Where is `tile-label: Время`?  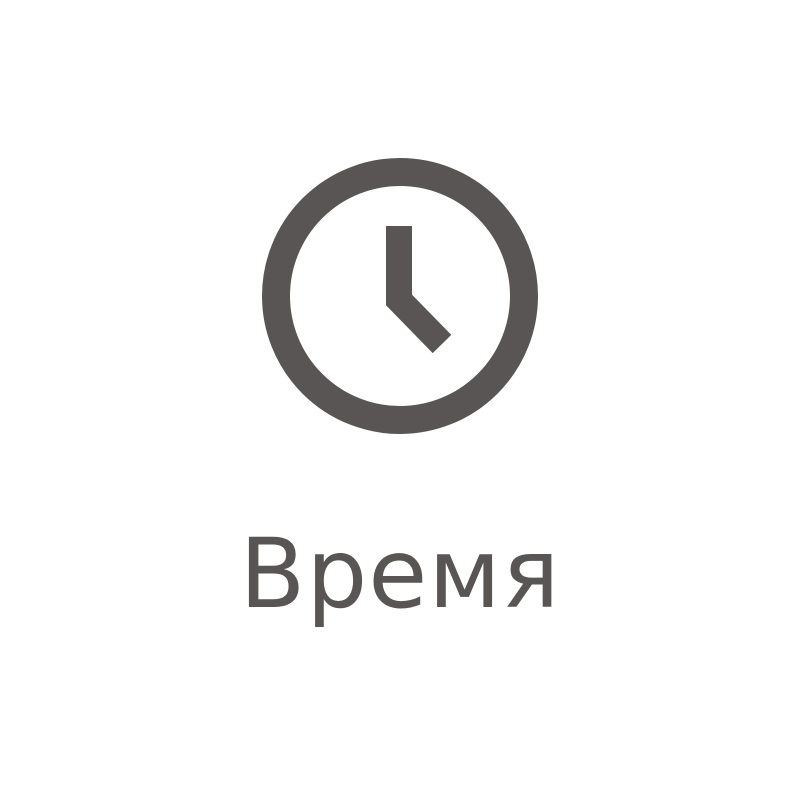
tile-label: Время is located at coordinates (400, 574).